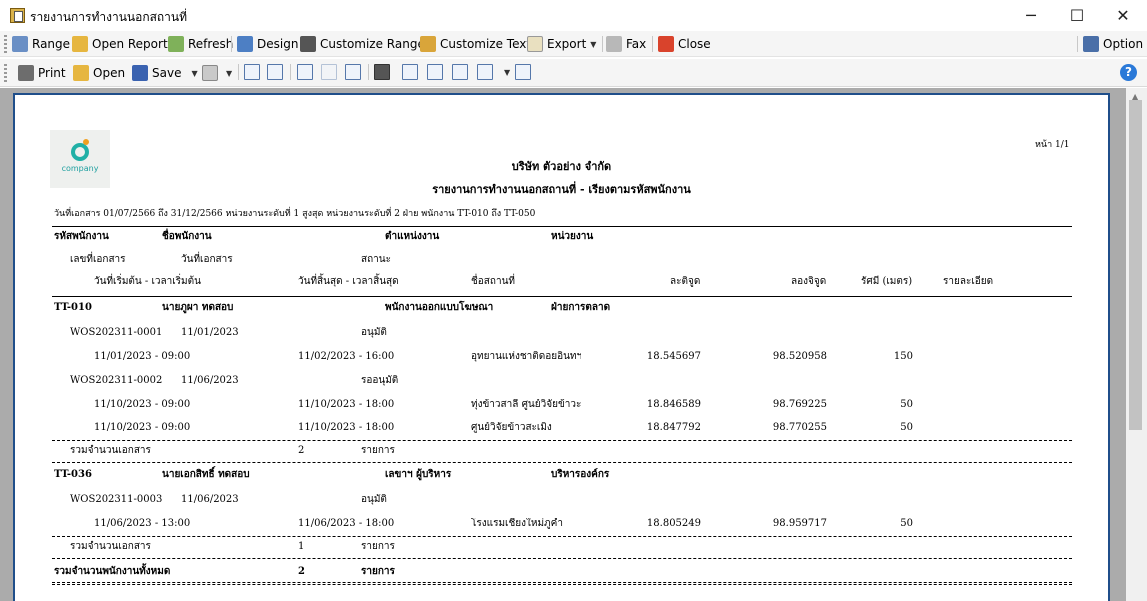  What do you see at coordinates (206, 474) in the screenshot?
I see `group-emp-name: นายเอกสิทธิ์ ทดสอบ` at bounding box center [206, 474].